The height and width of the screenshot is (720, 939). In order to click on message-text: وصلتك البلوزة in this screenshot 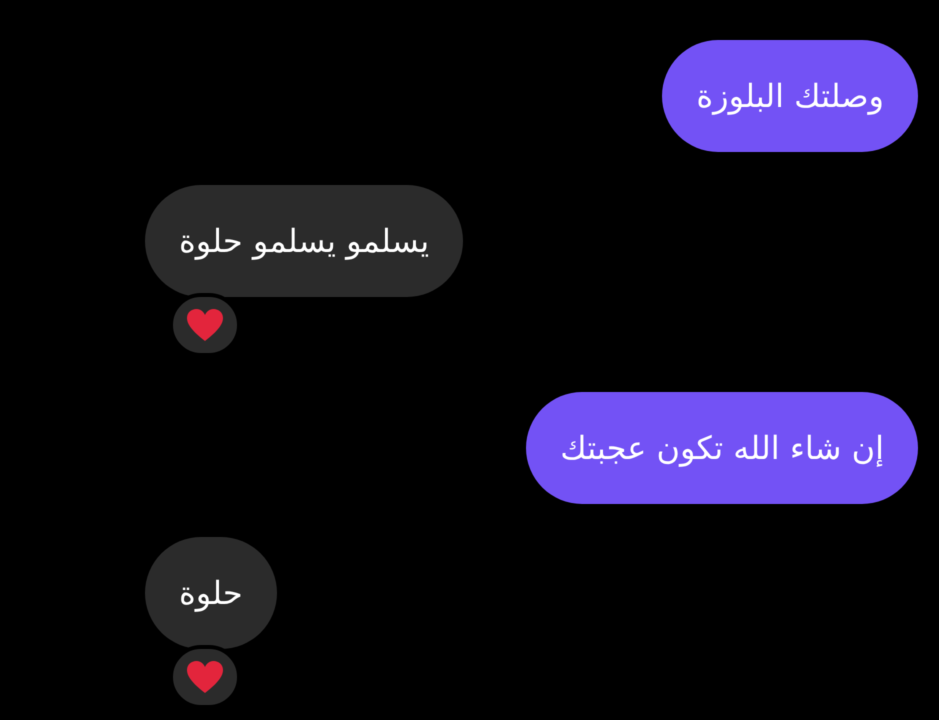, I will do `click(790, 96)`.